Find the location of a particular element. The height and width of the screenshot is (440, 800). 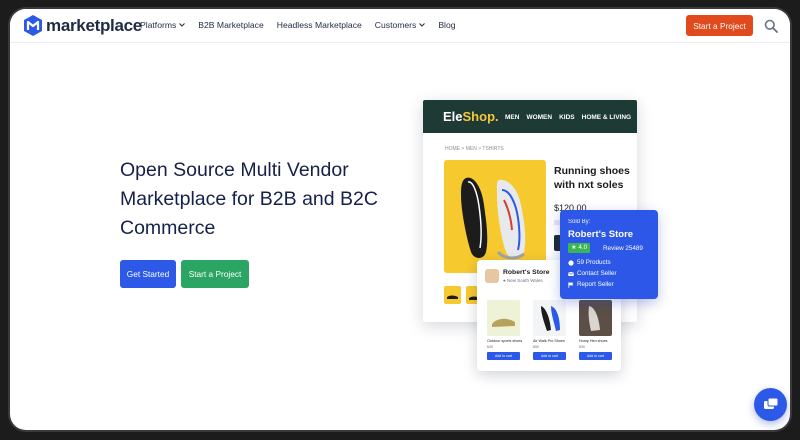

seller-products: 59 Products is located at coordinates (589, 262).